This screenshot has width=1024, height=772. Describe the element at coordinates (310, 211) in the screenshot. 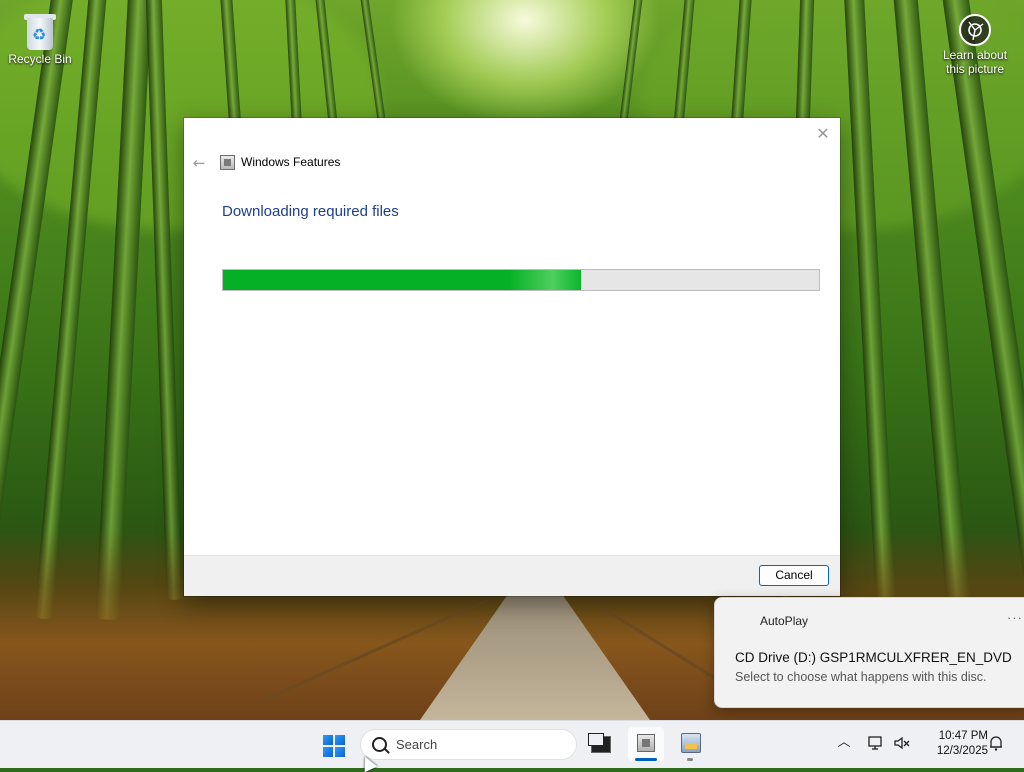

I see `dialog-heading: Downloading required files` at that location.